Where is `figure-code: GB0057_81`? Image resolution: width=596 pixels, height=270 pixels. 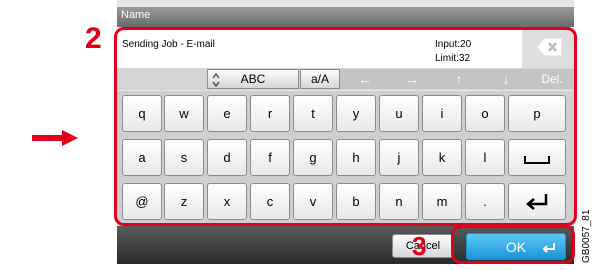 figure-code: GB0057_81 is located at coordinates (585, 230).